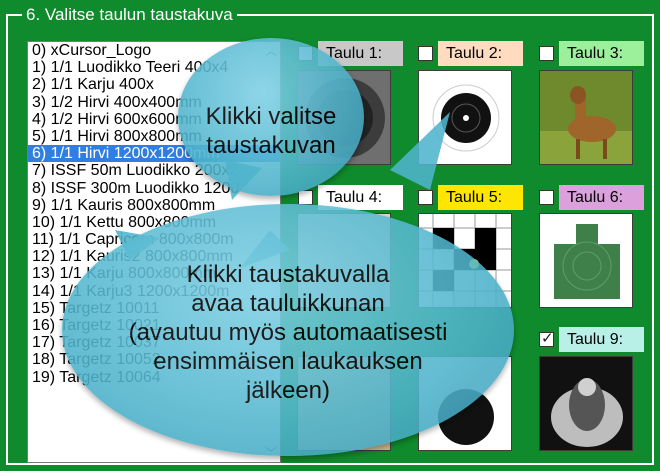 This screenshot has height=471, width=660. Describe the element at coordinates (288, 274) in the screenshot. I see `hint-bottom-line-1: Klikki taustakuvalla` at that location.